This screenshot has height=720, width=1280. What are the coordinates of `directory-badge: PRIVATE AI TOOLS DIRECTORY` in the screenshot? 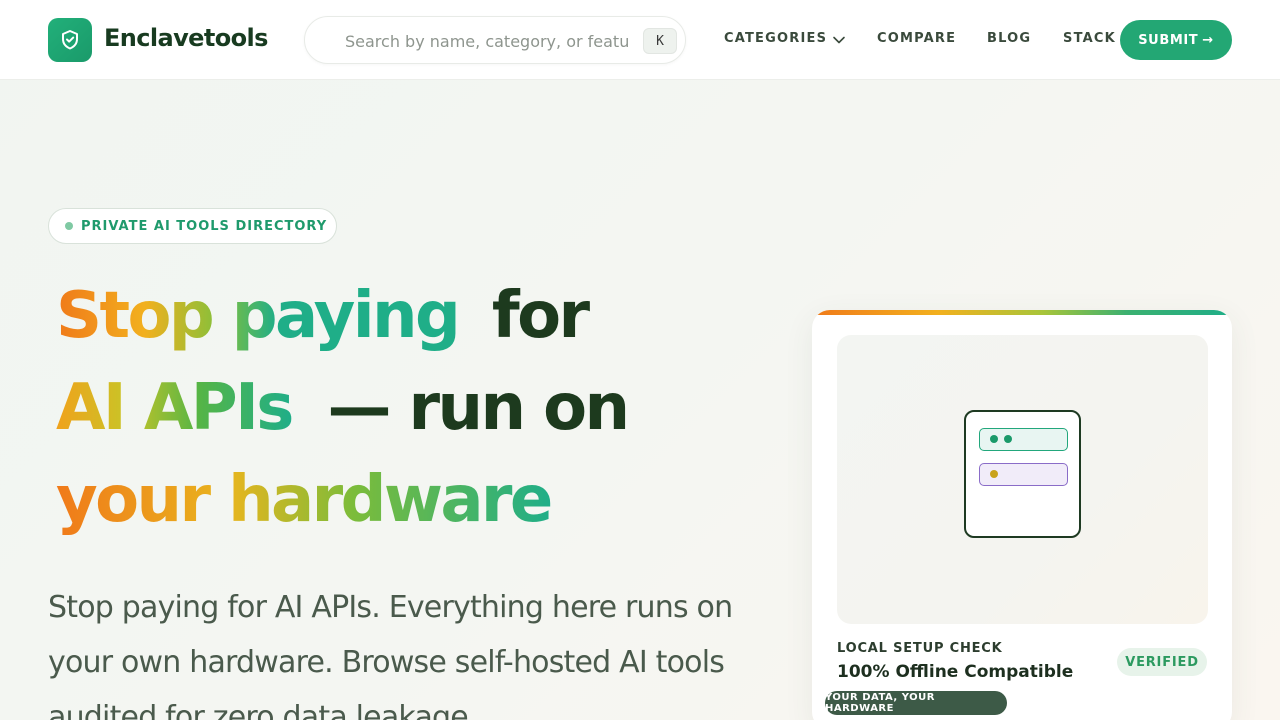 It's located at (192, 226).